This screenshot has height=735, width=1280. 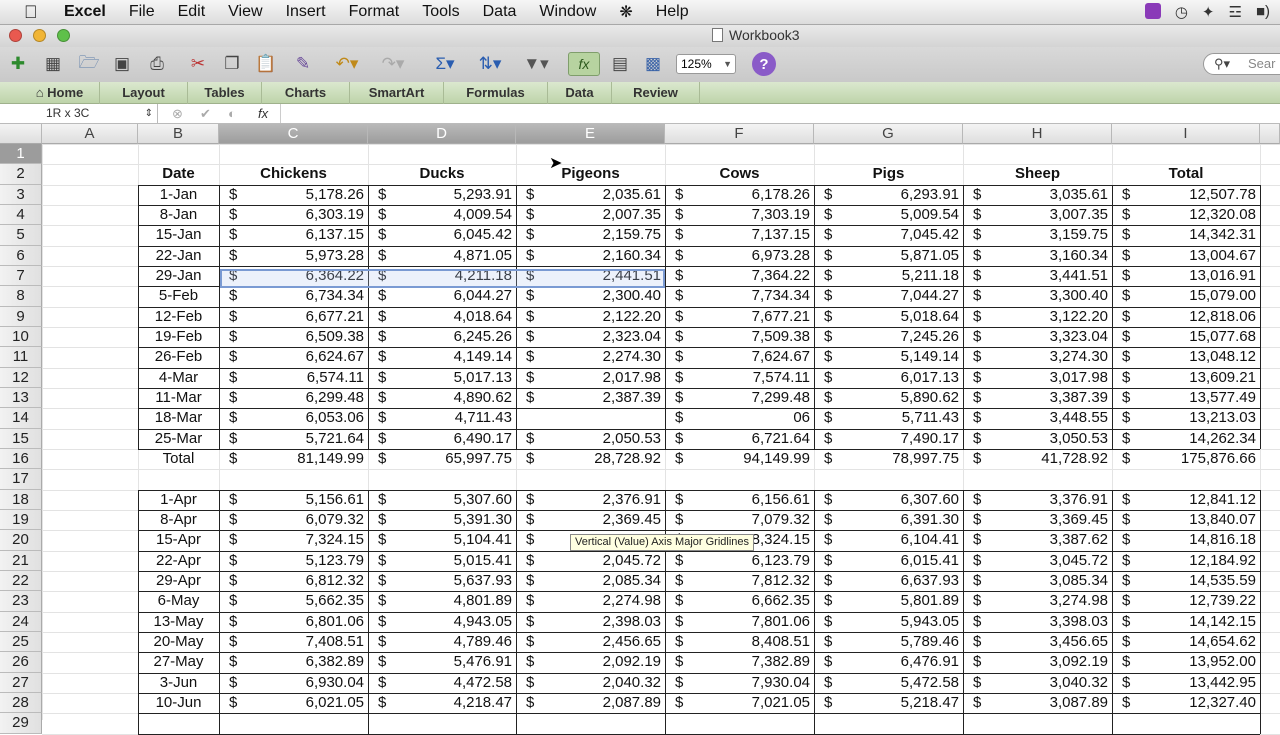 I want to click on paste-icon: 📋, so click(x=266, y=64).